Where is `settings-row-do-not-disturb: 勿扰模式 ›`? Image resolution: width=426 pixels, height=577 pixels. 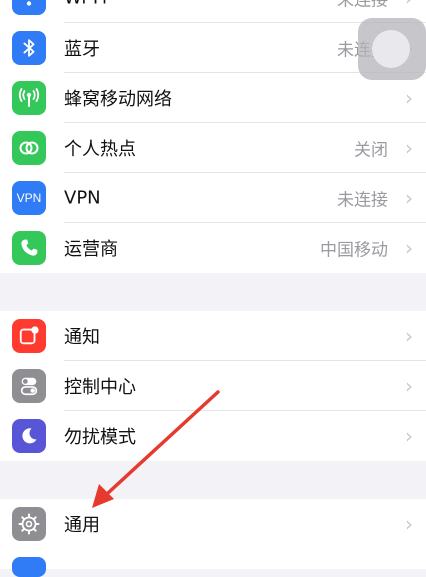 settings-row-do-not-disturb: 勿扰模式 › is located at coordinates (213, 436).